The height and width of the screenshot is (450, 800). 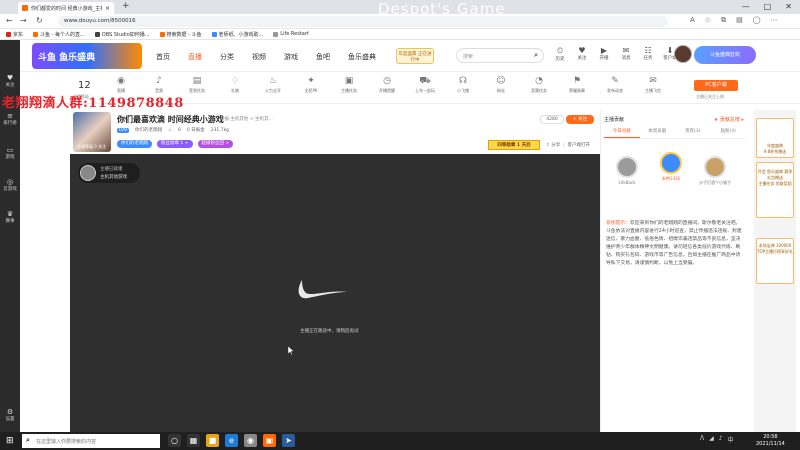 What do you see at coordinates (463, 81) in the screenshot?
I see `pig-icon: ☊` at bounding box center [463, 81].